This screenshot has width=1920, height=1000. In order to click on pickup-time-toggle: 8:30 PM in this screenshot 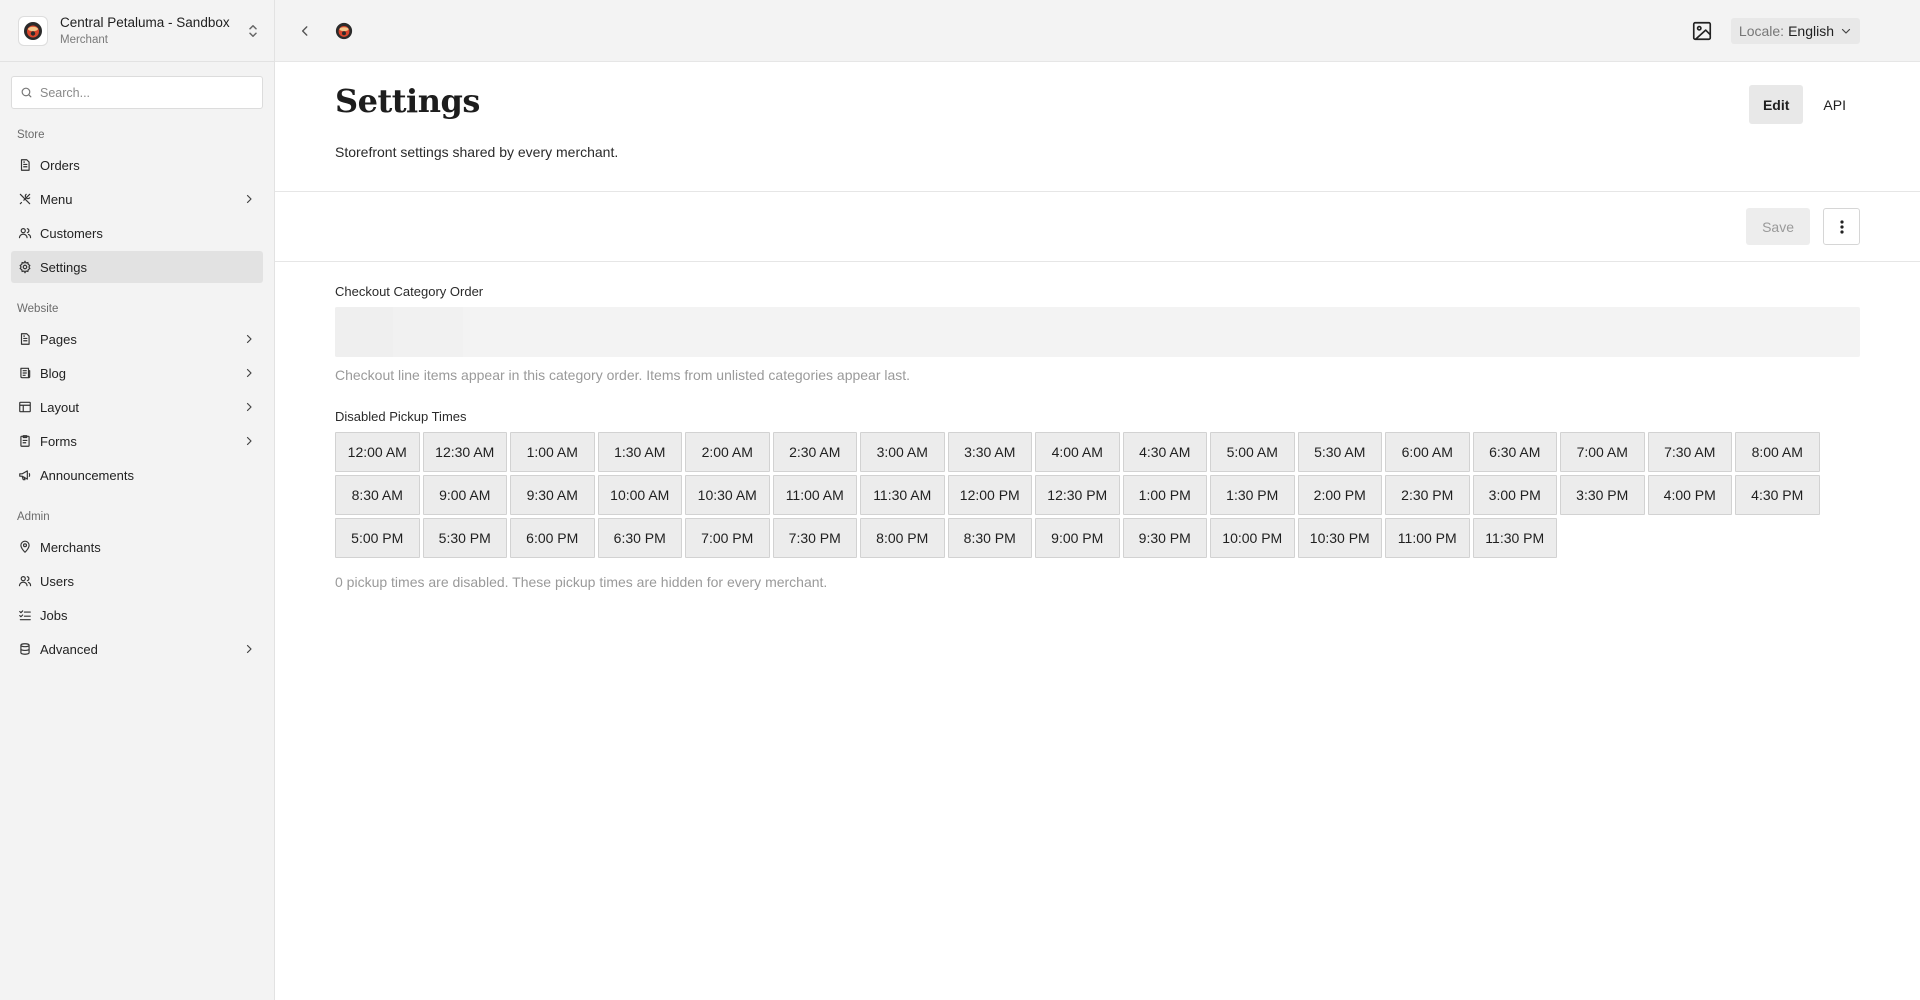, I will do `click(989, 538)`.